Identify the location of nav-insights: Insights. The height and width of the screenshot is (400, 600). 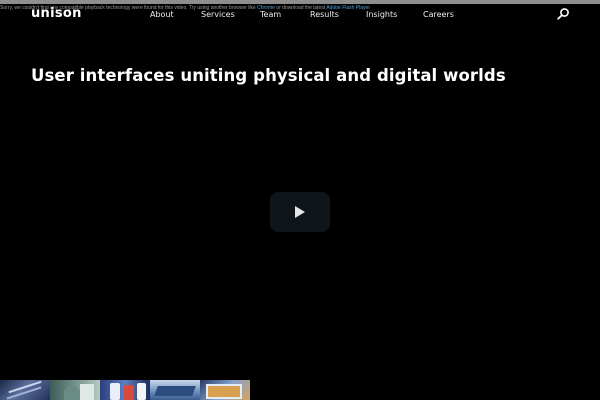
(381, 15).